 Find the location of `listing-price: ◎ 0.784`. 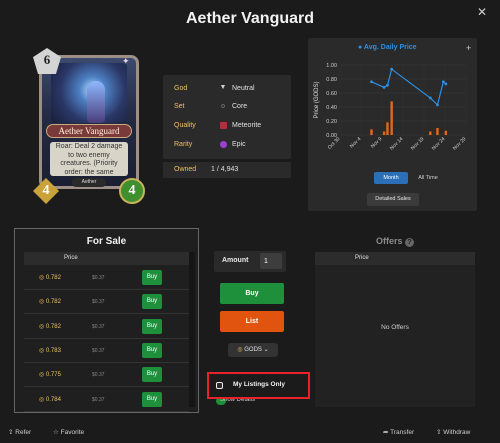

listing-price: ◎ 0.784 is located at coordinates (50, 399).